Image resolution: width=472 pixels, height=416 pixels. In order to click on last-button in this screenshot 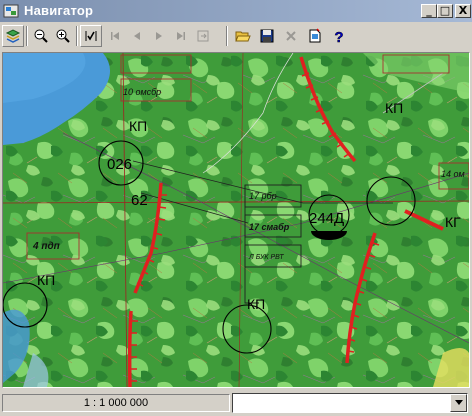, I will do `click(181, 36)`.